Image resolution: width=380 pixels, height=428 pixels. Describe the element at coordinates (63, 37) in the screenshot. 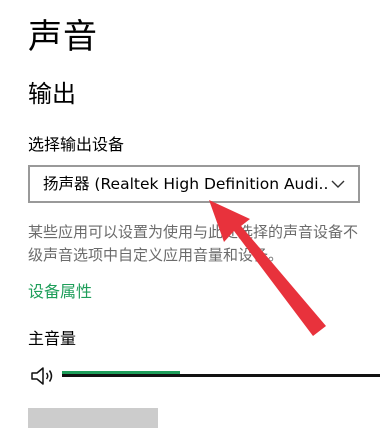

I see `page-title: 声音` at that location.